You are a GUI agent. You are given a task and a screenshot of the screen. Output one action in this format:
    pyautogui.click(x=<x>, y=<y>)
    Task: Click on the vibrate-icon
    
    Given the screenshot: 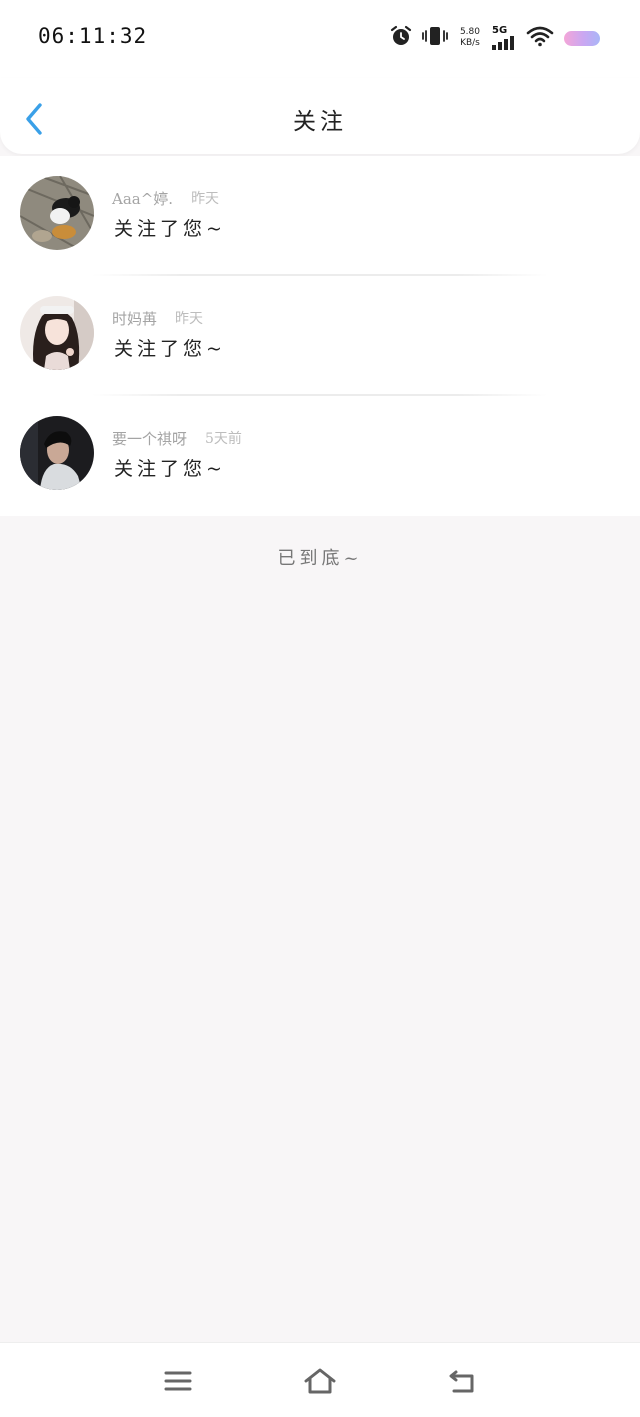 What is the action you would take?
    pyautogui.click(x=435, y=38)
    